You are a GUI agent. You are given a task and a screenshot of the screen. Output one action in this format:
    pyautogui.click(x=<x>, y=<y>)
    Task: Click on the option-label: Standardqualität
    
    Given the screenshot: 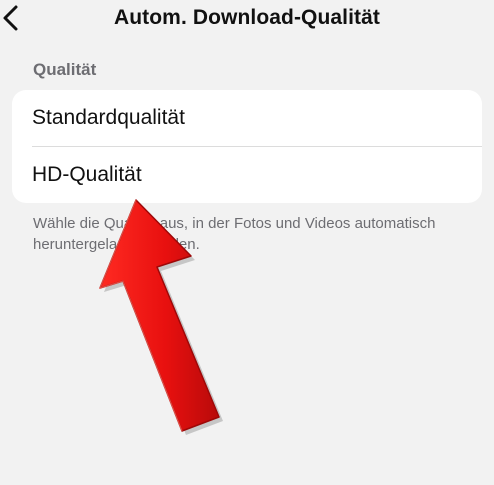 What is the action you would take?
    pyautogui.click(x=108, y=117)
    